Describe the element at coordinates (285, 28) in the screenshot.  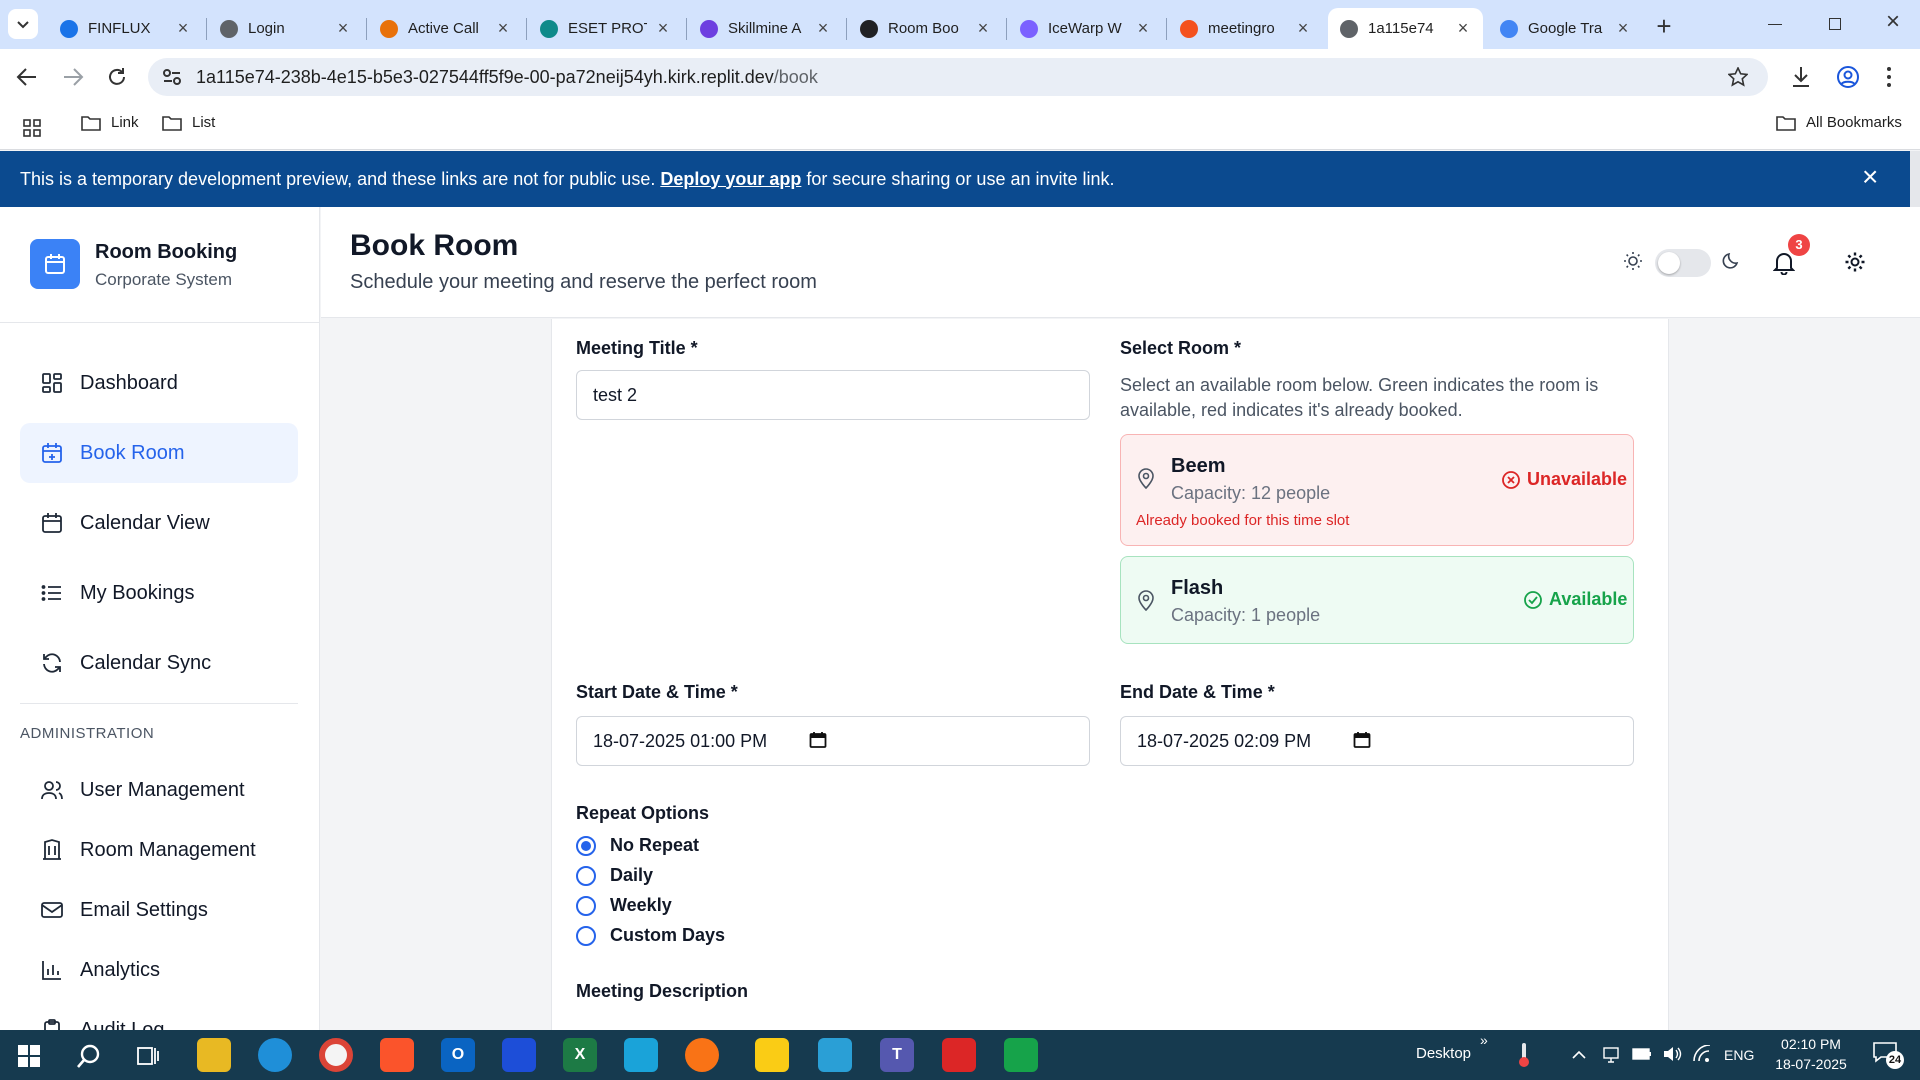
I see `browser-tab: Login ×` at that location.